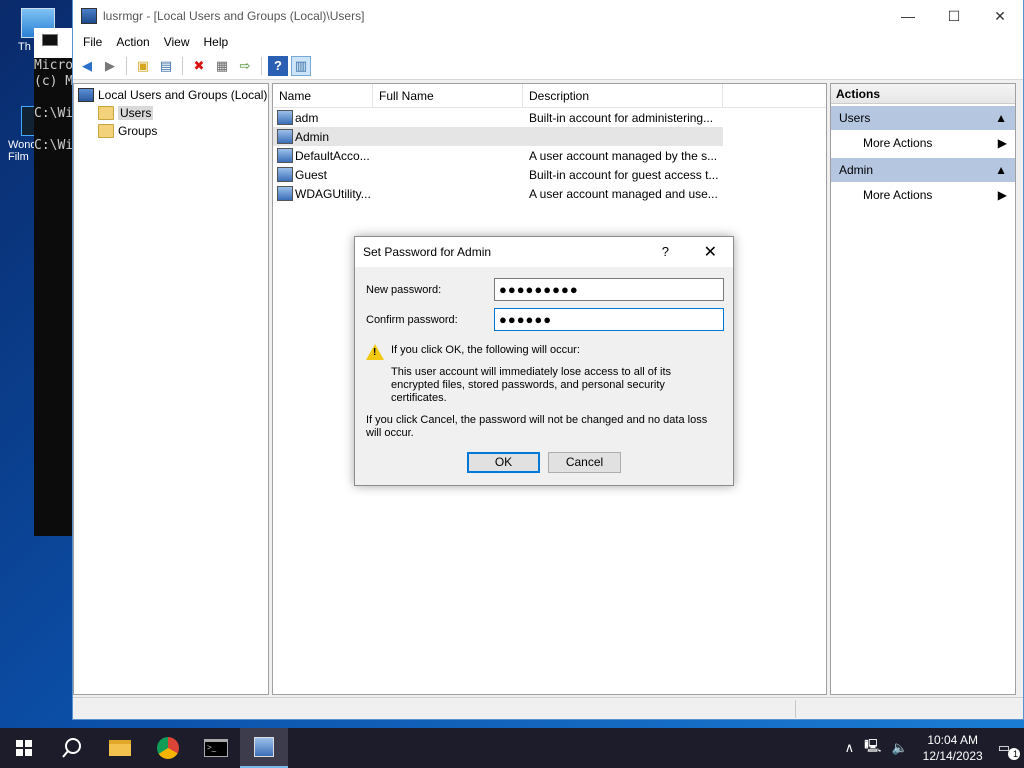  What do you see at coordinates (427, 252) in the screenshot?
I see `dialog-title: Set Password for Admin` at bounding box center [427, 252].